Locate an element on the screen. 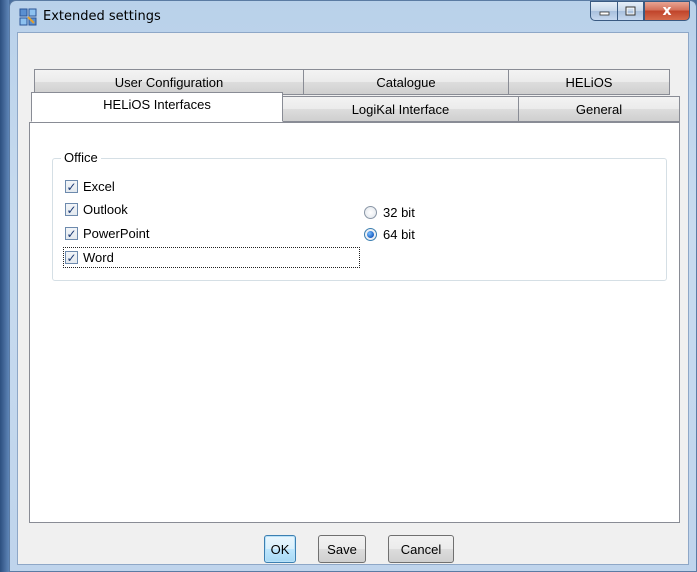 The height and width of the screenshot is (572, 697). tab-helios: HELiOS is located at coordinates (589, 82).